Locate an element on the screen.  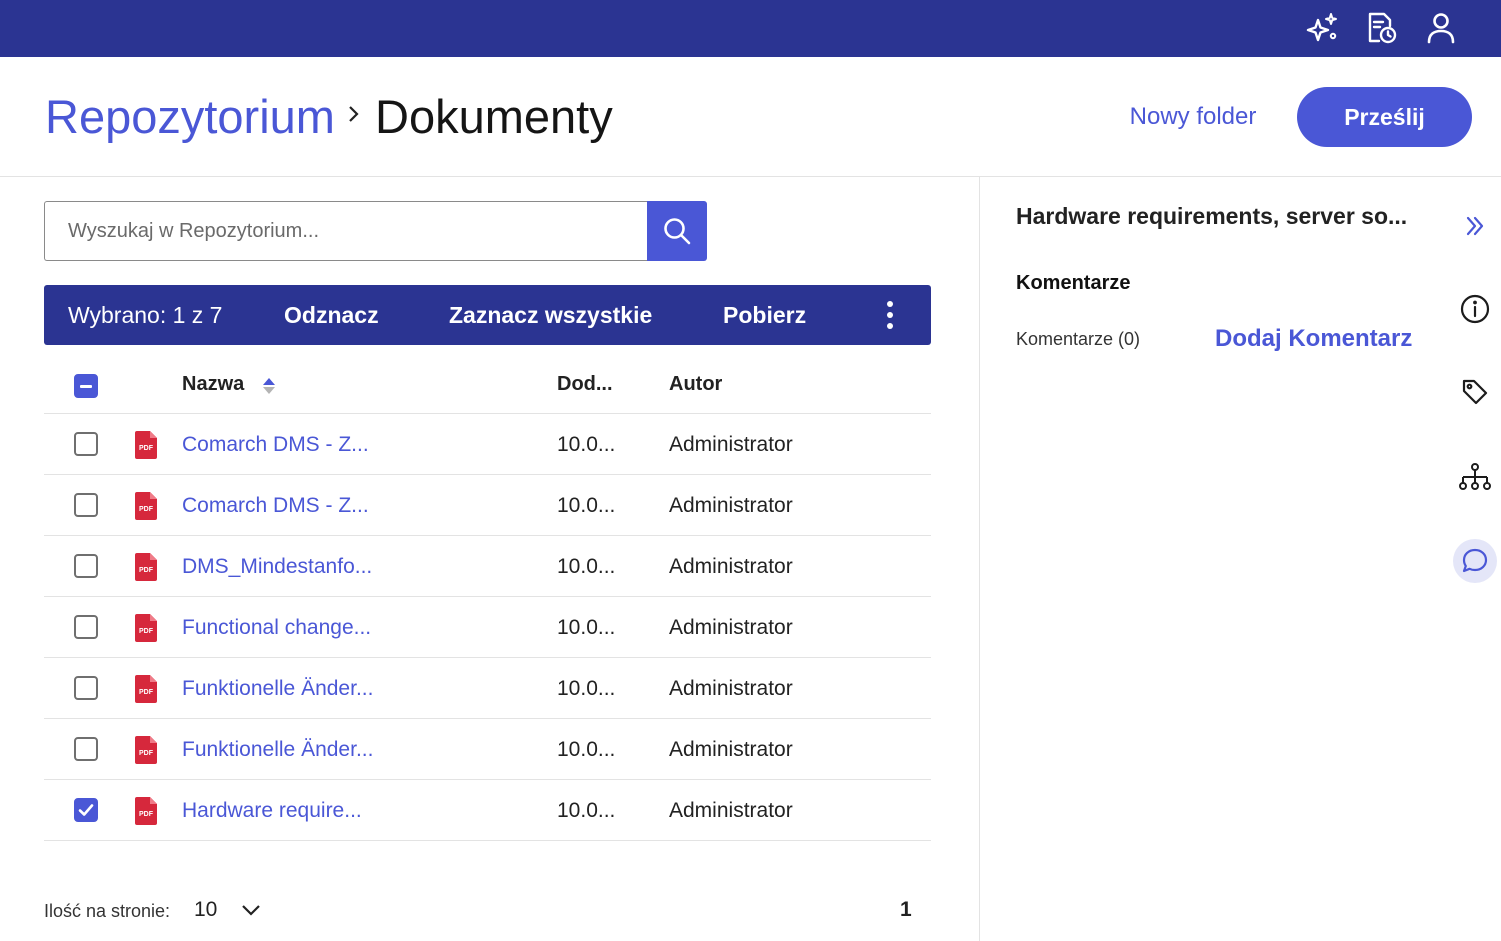
search-icon is located at coordinates (677, 231).